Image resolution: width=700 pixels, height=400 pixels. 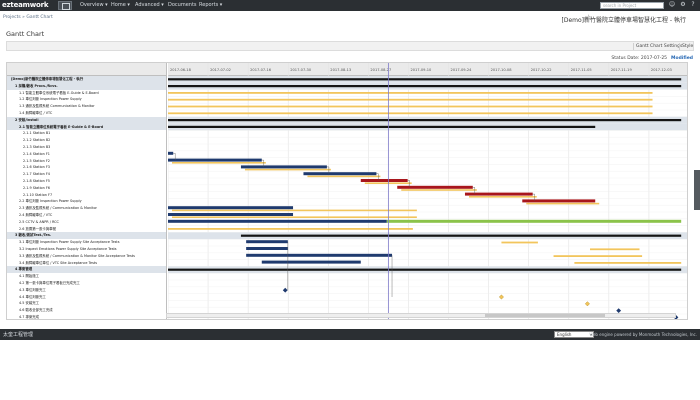 What do you see at coordinates (86, 174) in the screenshot?
I see `task-row: 2.1.7 Station F4` at bounding box center [86, 174].